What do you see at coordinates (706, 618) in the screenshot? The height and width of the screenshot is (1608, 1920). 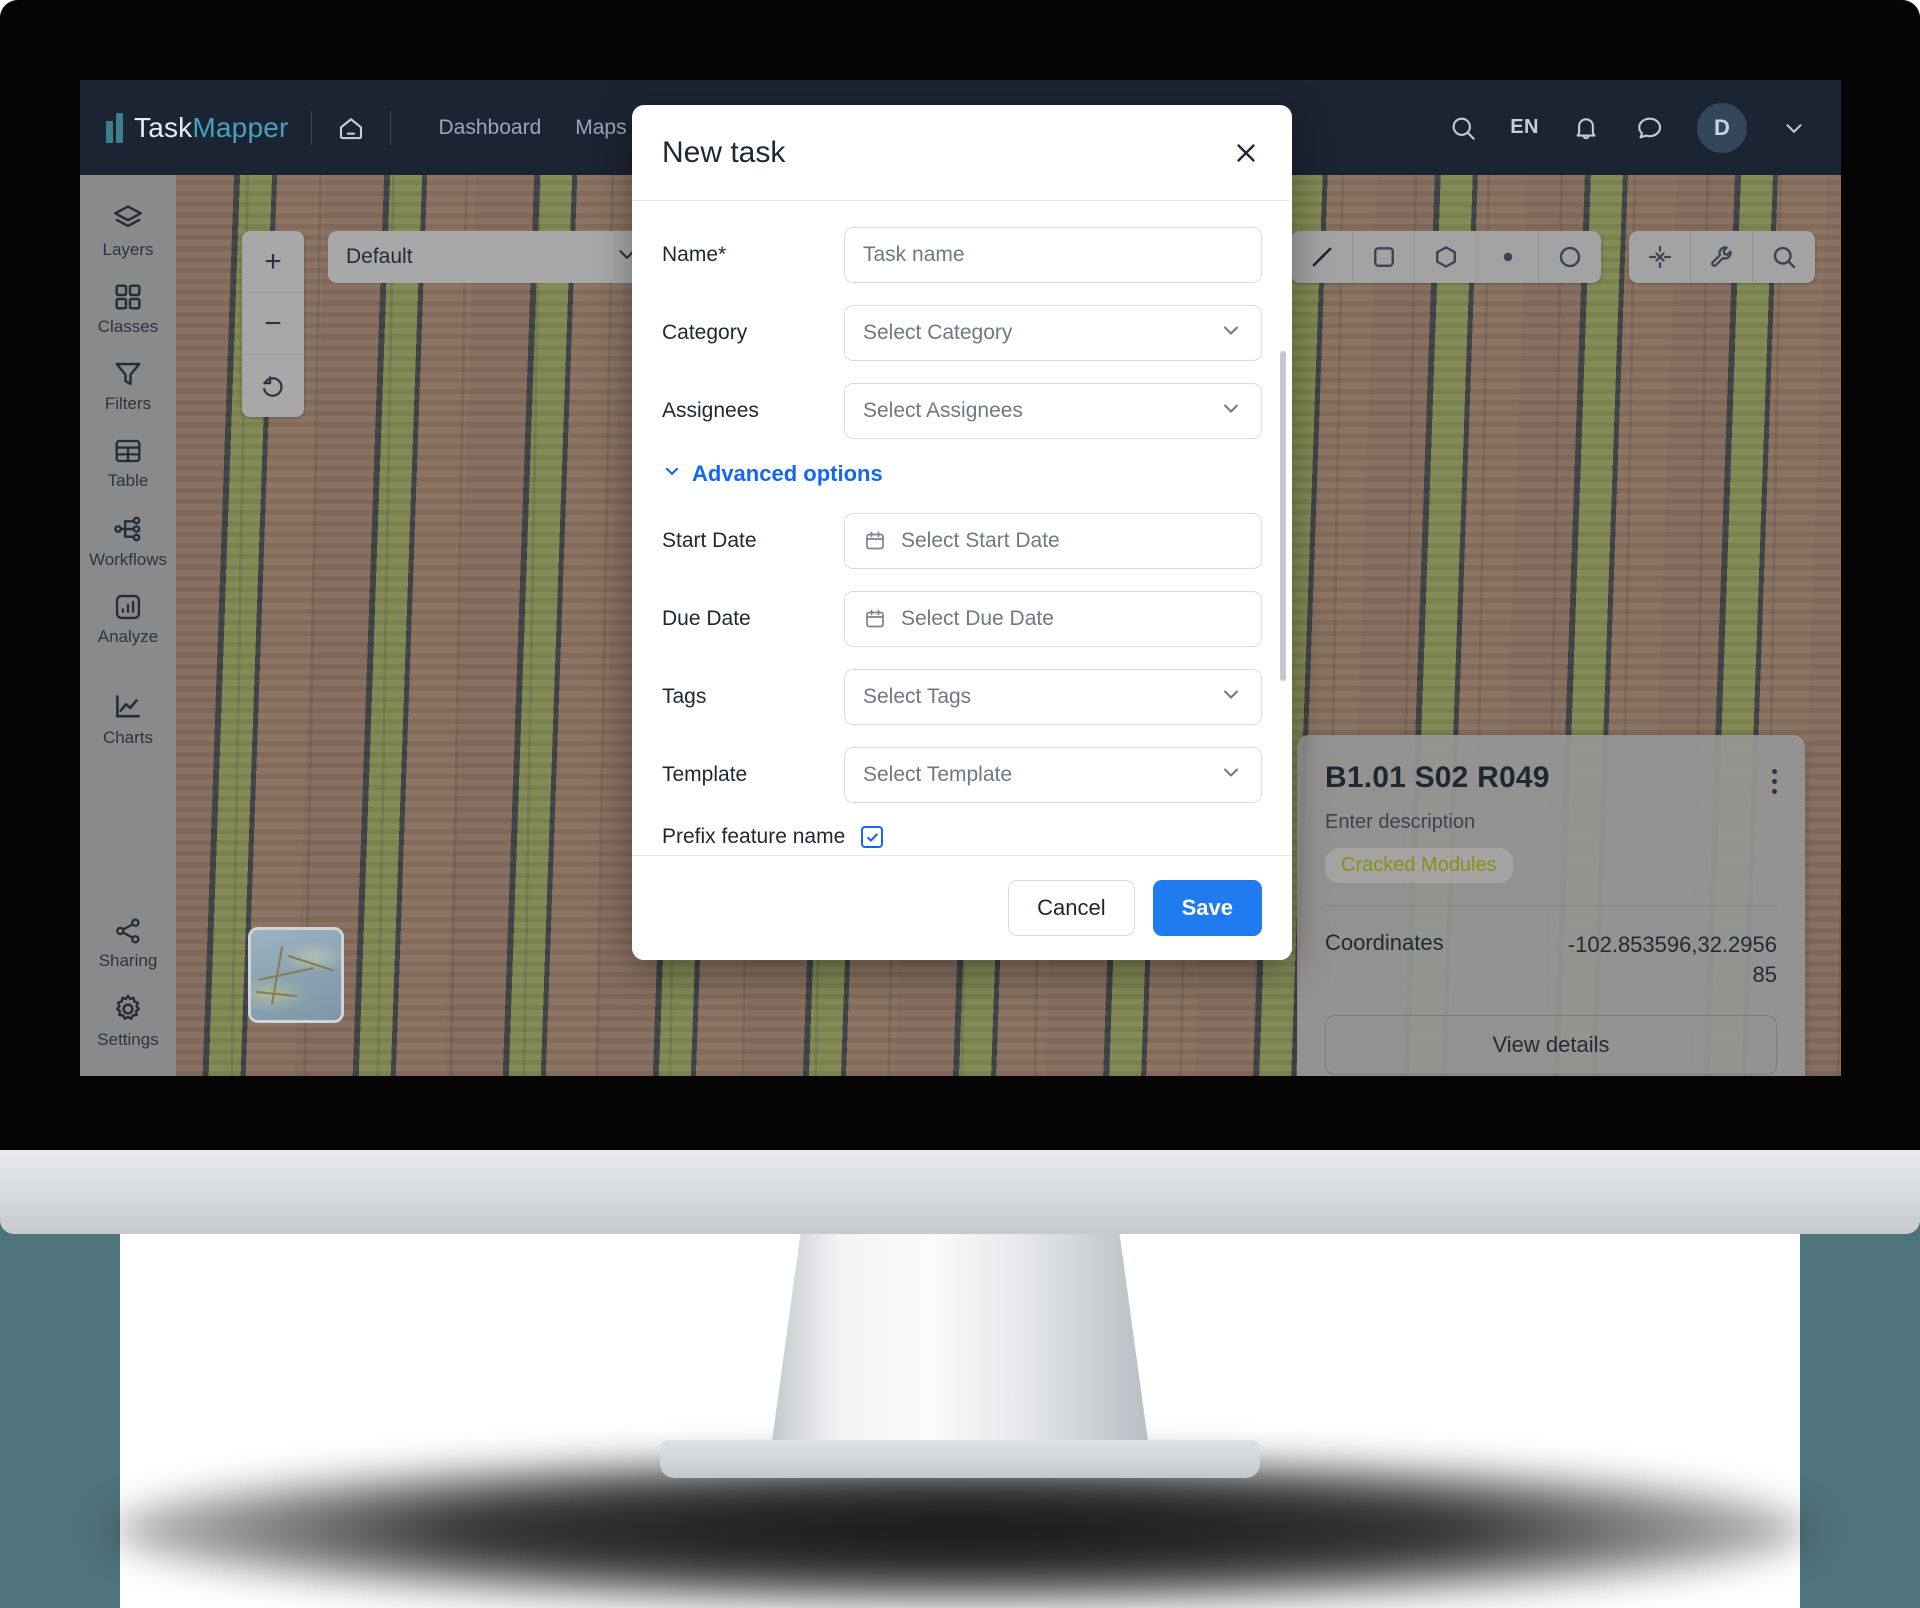 I see `due-date-label: Due Date` at bounding box center [706, 618].